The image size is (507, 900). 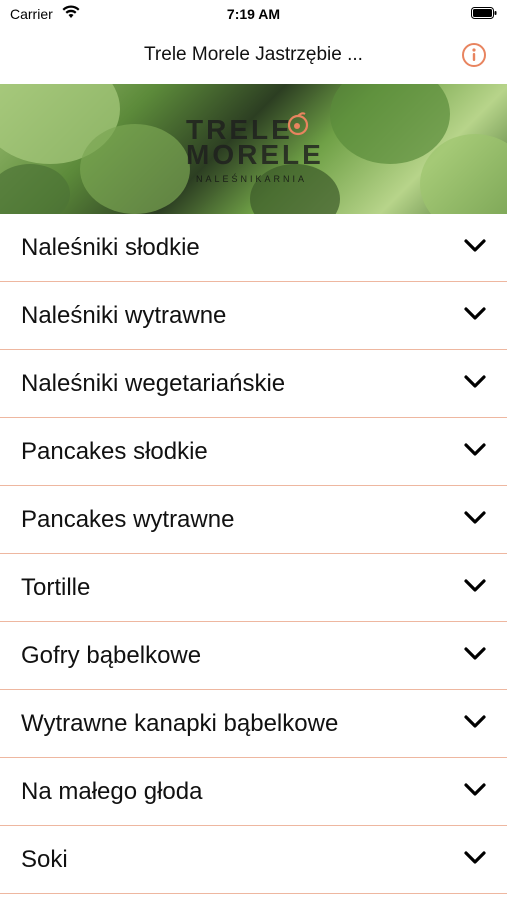 I want to click on category-label: Na małego głoda, so click(x=112, y=791).